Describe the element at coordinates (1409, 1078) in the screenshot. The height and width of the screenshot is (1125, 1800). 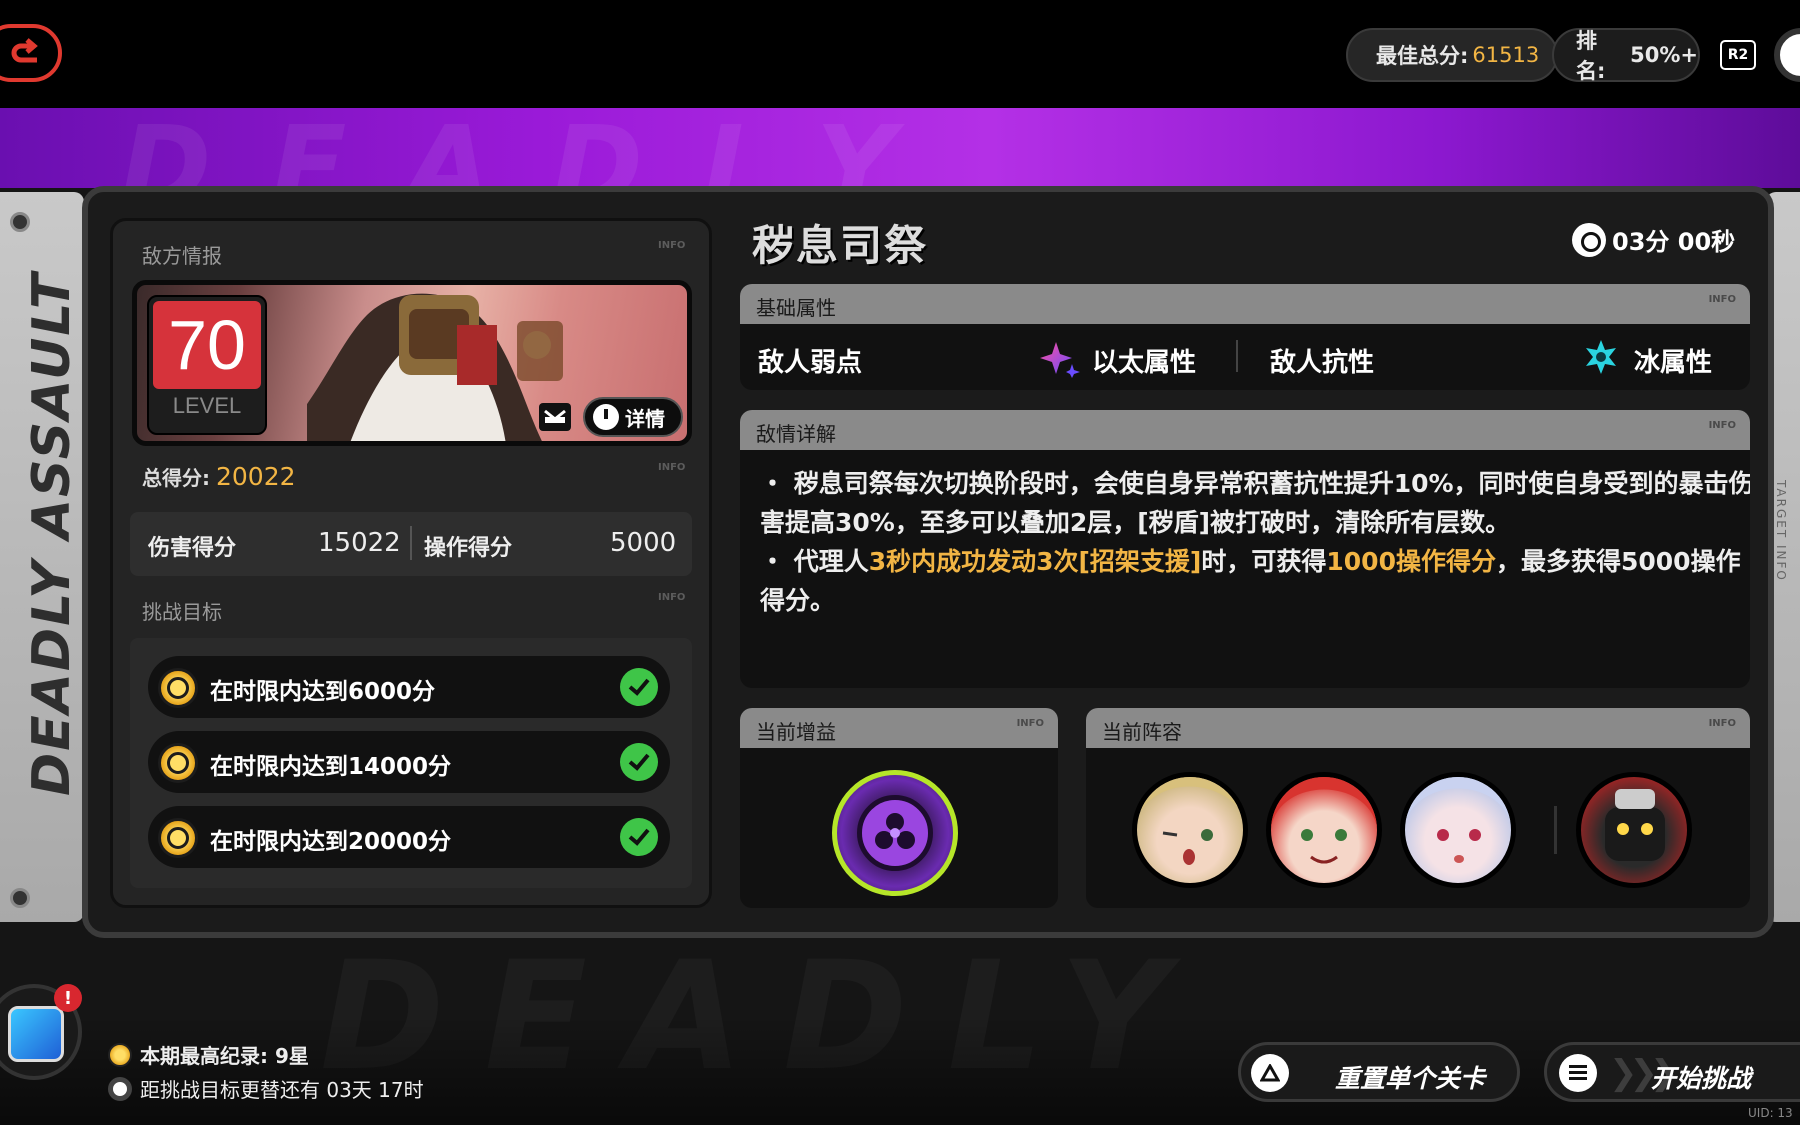
I see `reset-stage-label: 重置单个关卡` at that location.